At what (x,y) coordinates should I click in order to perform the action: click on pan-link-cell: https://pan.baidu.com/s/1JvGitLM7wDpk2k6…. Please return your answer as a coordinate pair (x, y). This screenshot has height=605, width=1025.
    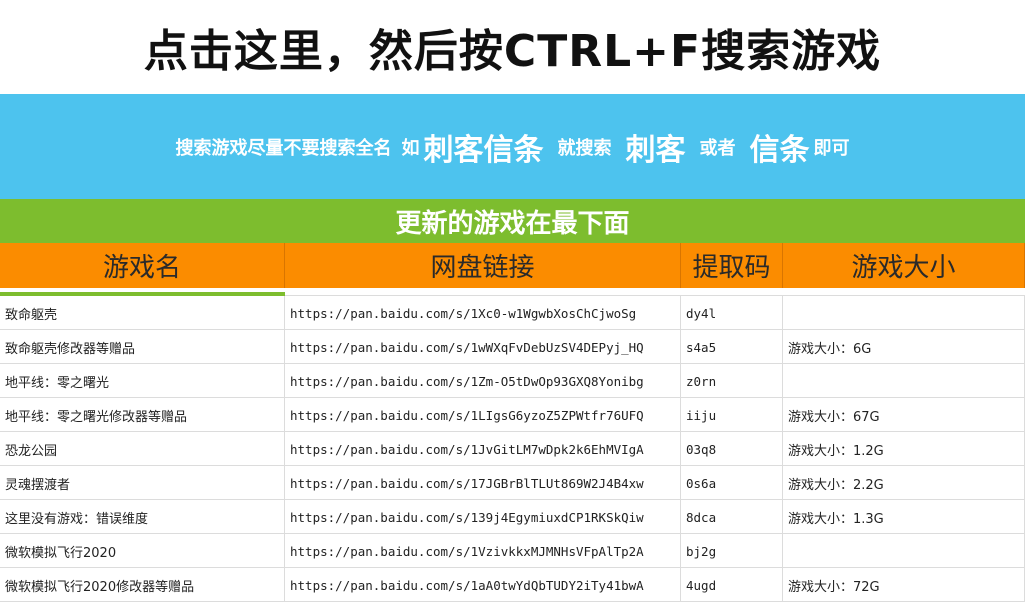
    Looking at the image, I should click on (483, 449).